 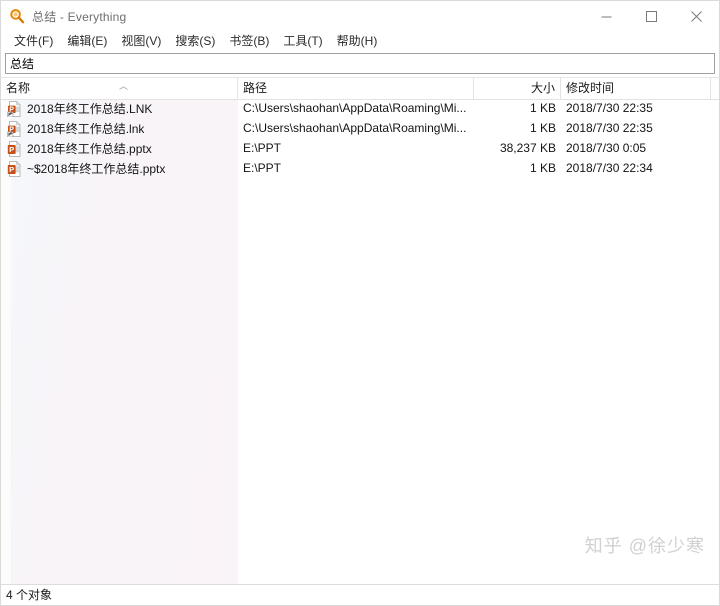 What do you see at coordinates (124, 86) in the screenshot?
I see `sort-ascending-icon: ︿` at bounding box center [124, 86].